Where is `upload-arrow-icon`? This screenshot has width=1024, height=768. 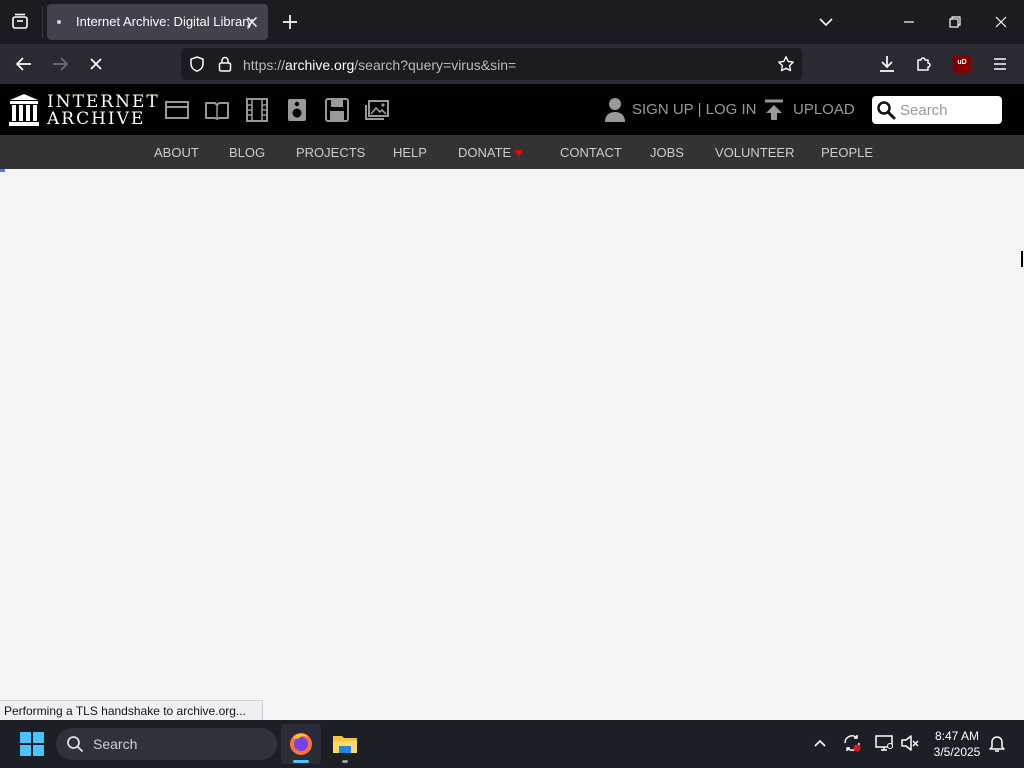 upload-arrow-icon is located at coordinates (774, 110).